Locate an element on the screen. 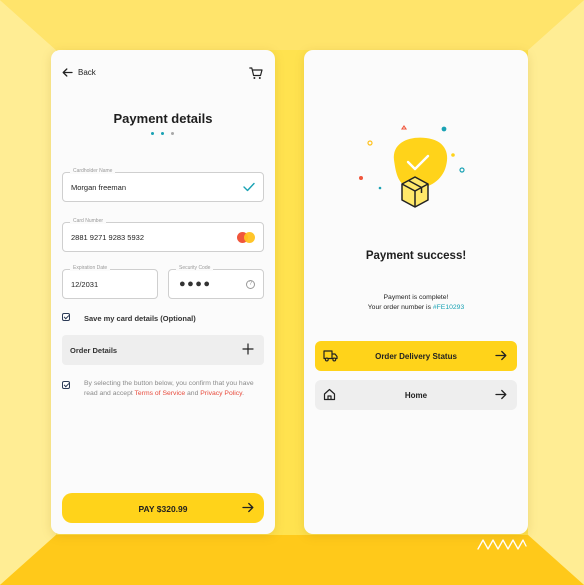 The width and height of the screenshot is (584, 585). expiration-date-label: Expiration Date is located at coordinates (90, 268).